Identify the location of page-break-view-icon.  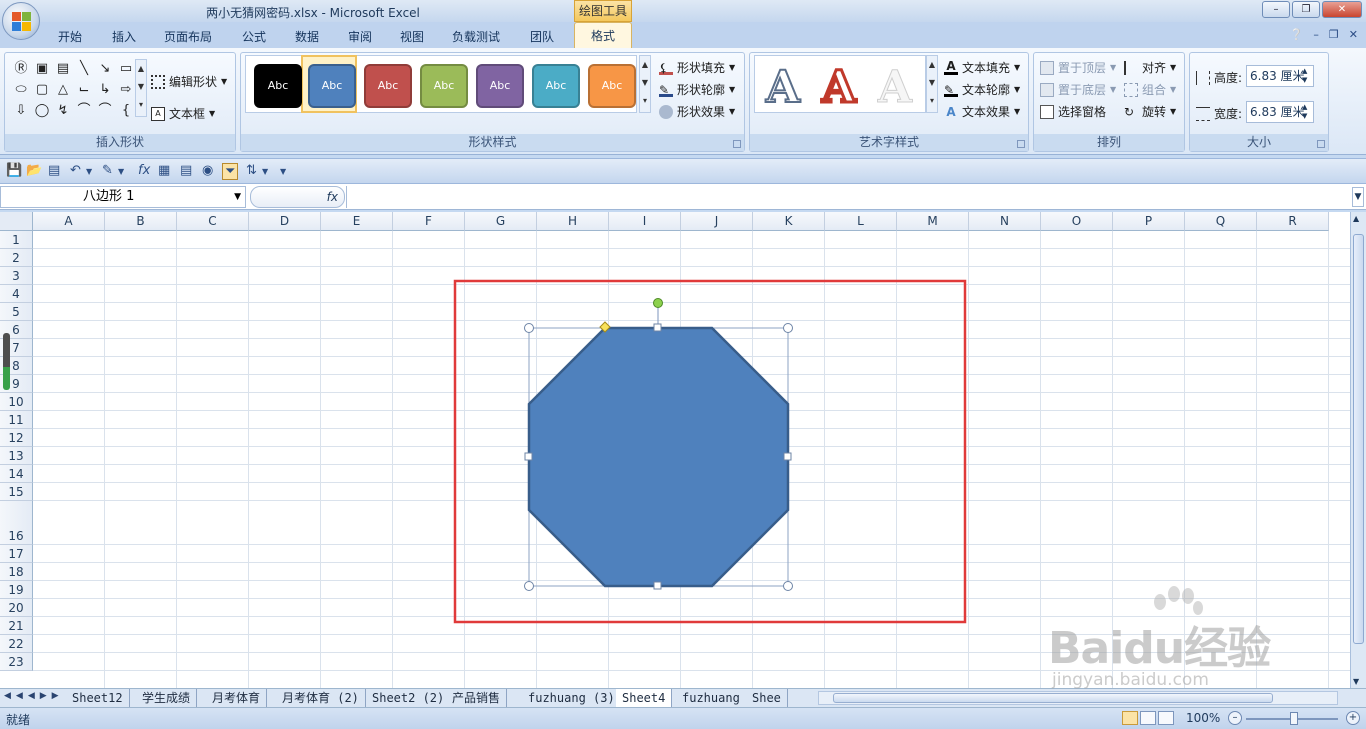
(1166, 718).